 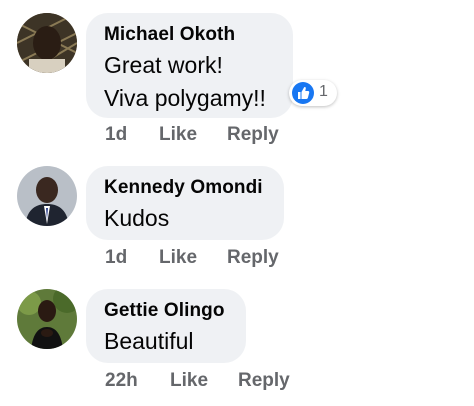 What do you see at coordinates (303, 93) in the screenshot?
I see `thumbs-up-icon` at bounding box center [303, 93].